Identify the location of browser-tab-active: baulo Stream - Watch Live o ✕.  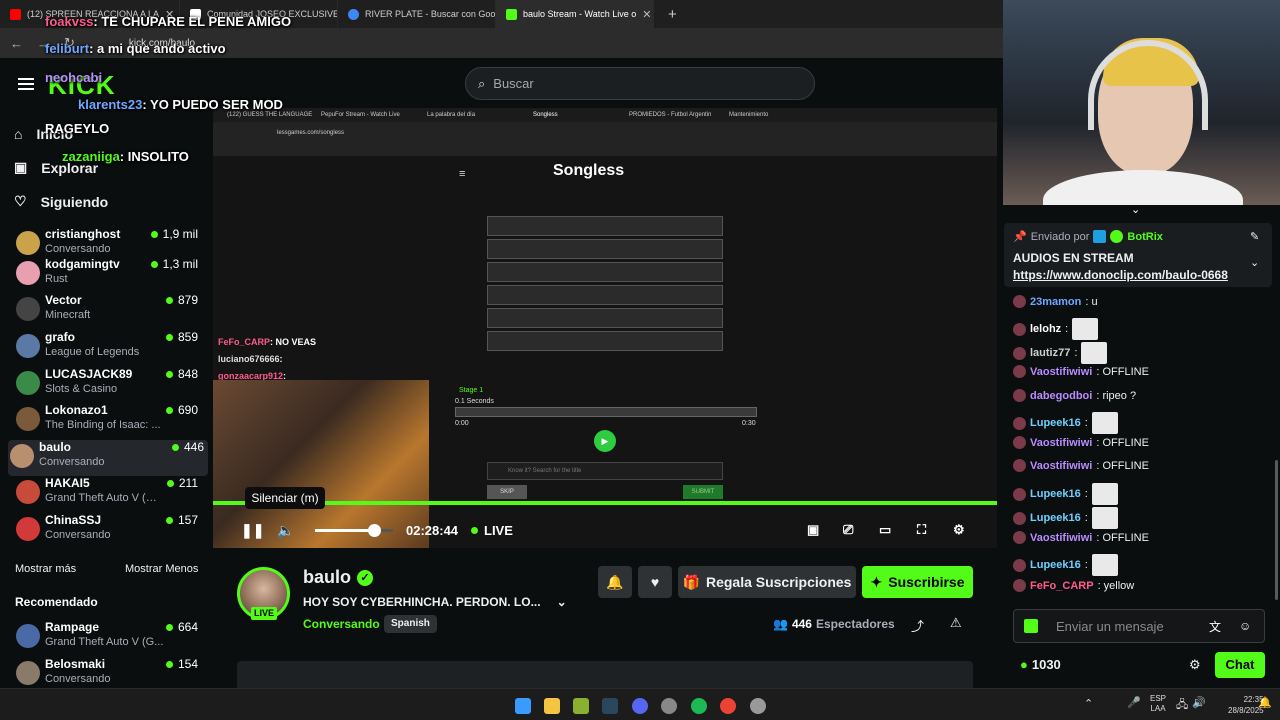
(575, 14).